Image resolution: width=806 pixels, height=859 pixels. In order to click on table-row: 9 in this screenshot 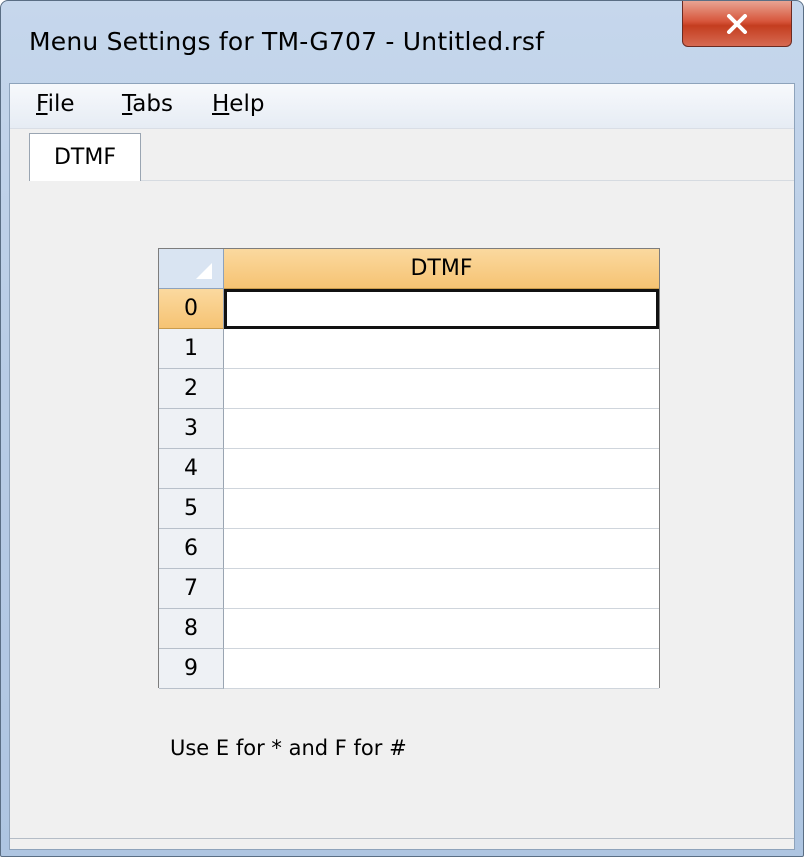, I will do `click(409, 669)`.